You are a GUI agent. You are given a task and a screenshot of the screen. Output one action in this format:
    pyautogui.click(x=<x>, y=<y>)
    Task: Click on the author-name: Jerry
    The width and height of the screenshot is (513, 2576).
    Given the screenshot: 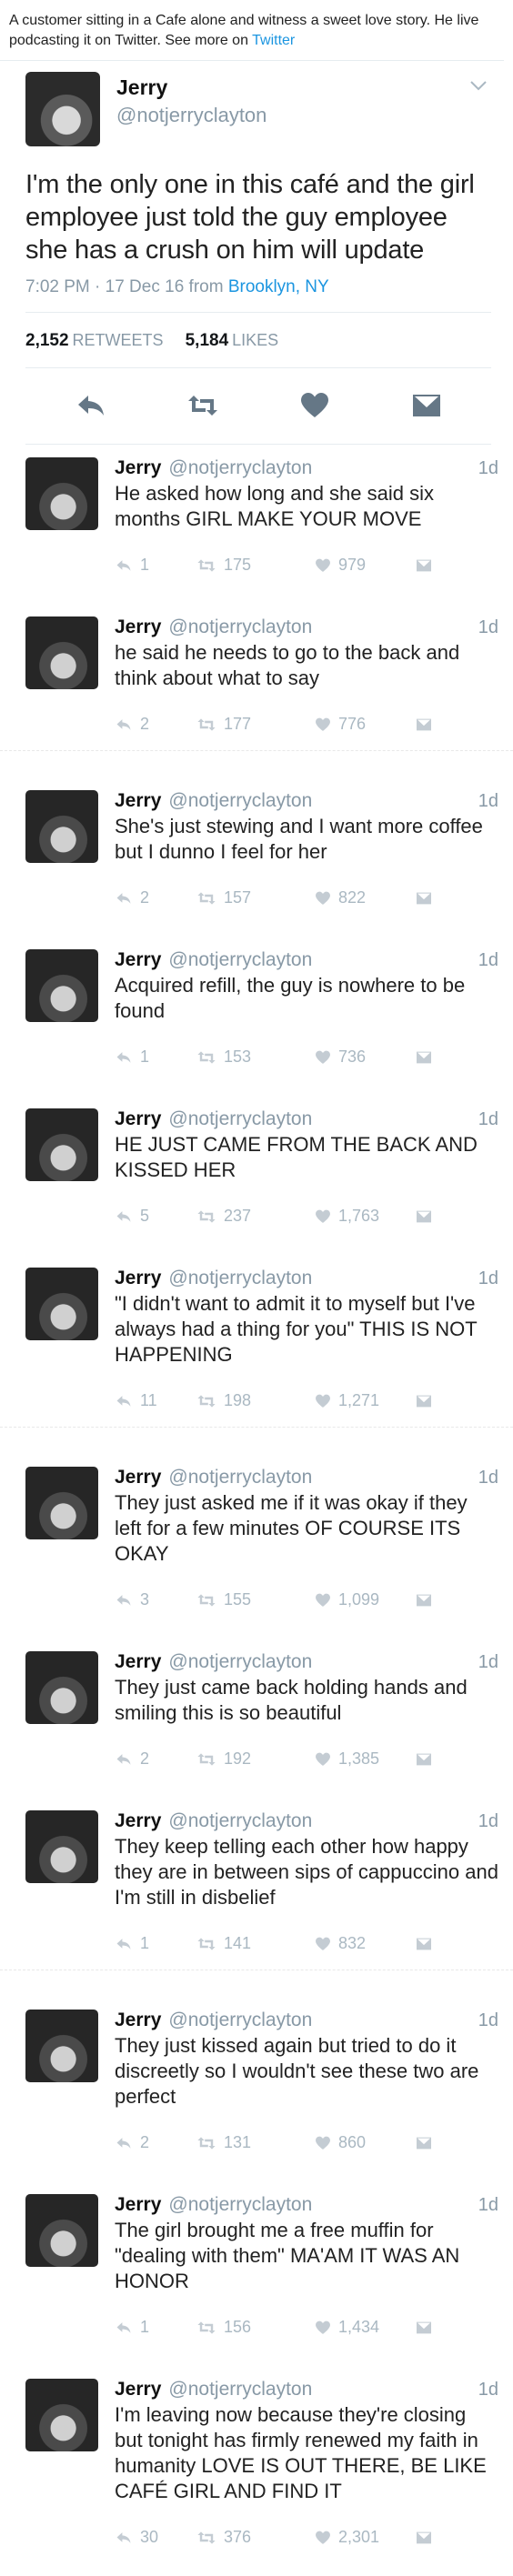 What is the action you would take?
    pyautogui.click(x=292, y=87)
    